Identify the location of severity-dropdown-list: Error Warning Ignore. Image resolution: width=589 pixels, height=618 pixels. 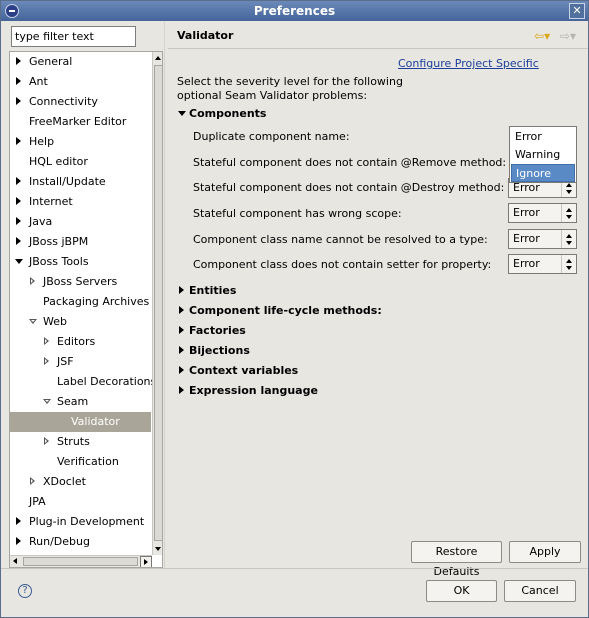
(543, 154).